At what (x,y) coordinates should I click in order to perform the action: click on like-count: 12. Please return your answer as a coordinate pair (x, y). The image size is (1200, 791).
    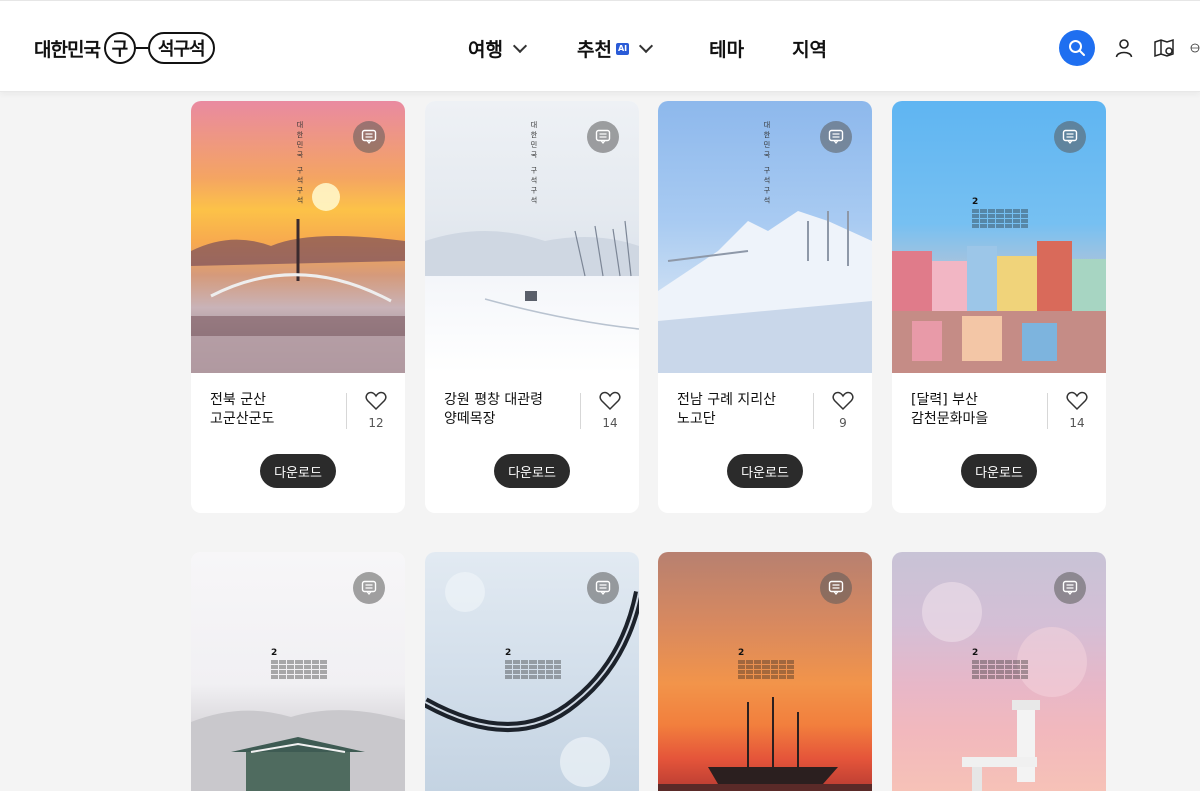
    Looking at the image, I should click on (376, 423).